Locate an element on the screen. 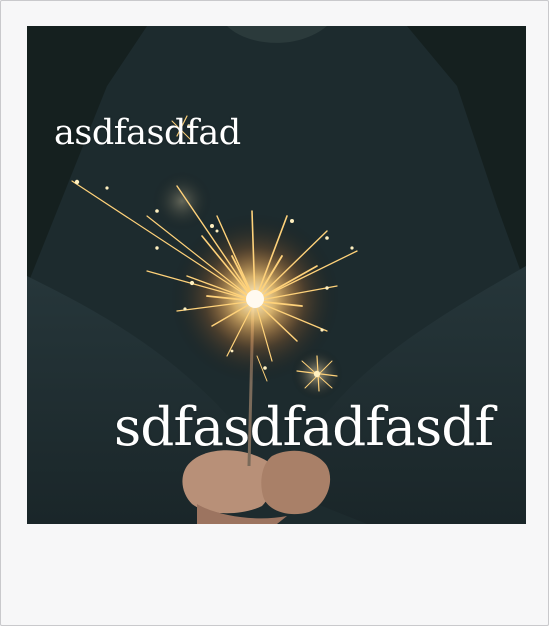 This screenshot has width=549, height=626. caption-top-text: asdfasdfad is located at coordinates (147, 133).